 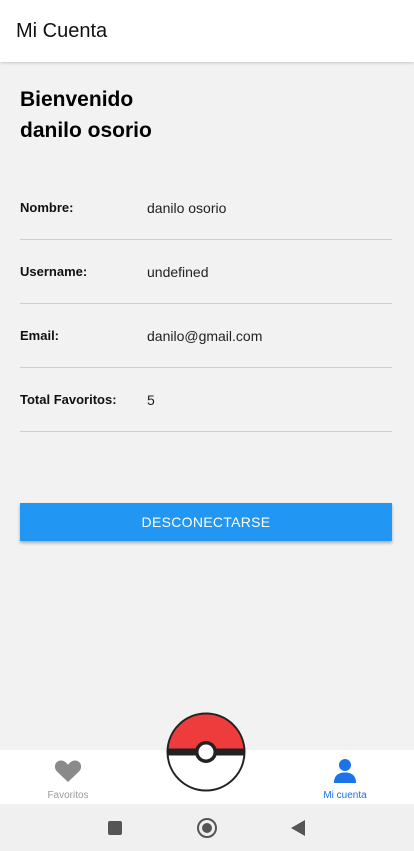 I want to click on nav-item-mi-cuenta: Mi cuenta, so click(x=345, y=777).